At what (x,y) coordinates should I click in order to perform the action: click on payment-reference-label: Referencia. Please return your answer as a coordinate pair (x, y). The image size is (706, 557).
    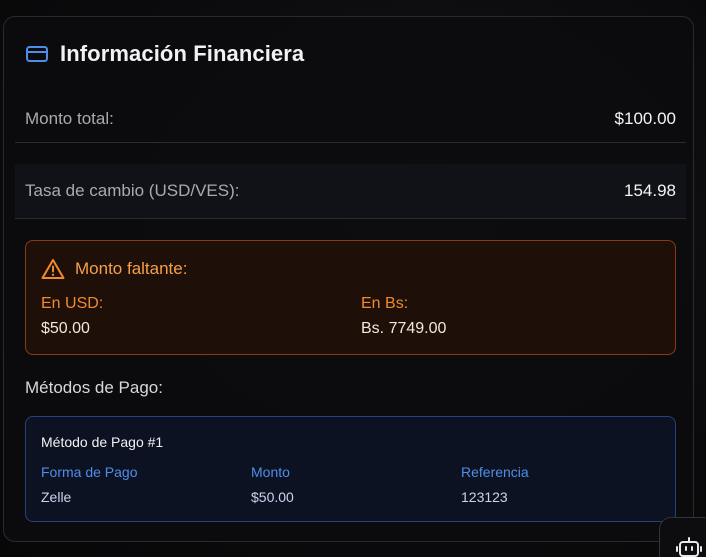
    Looking at the image, I should click on (495, 472).